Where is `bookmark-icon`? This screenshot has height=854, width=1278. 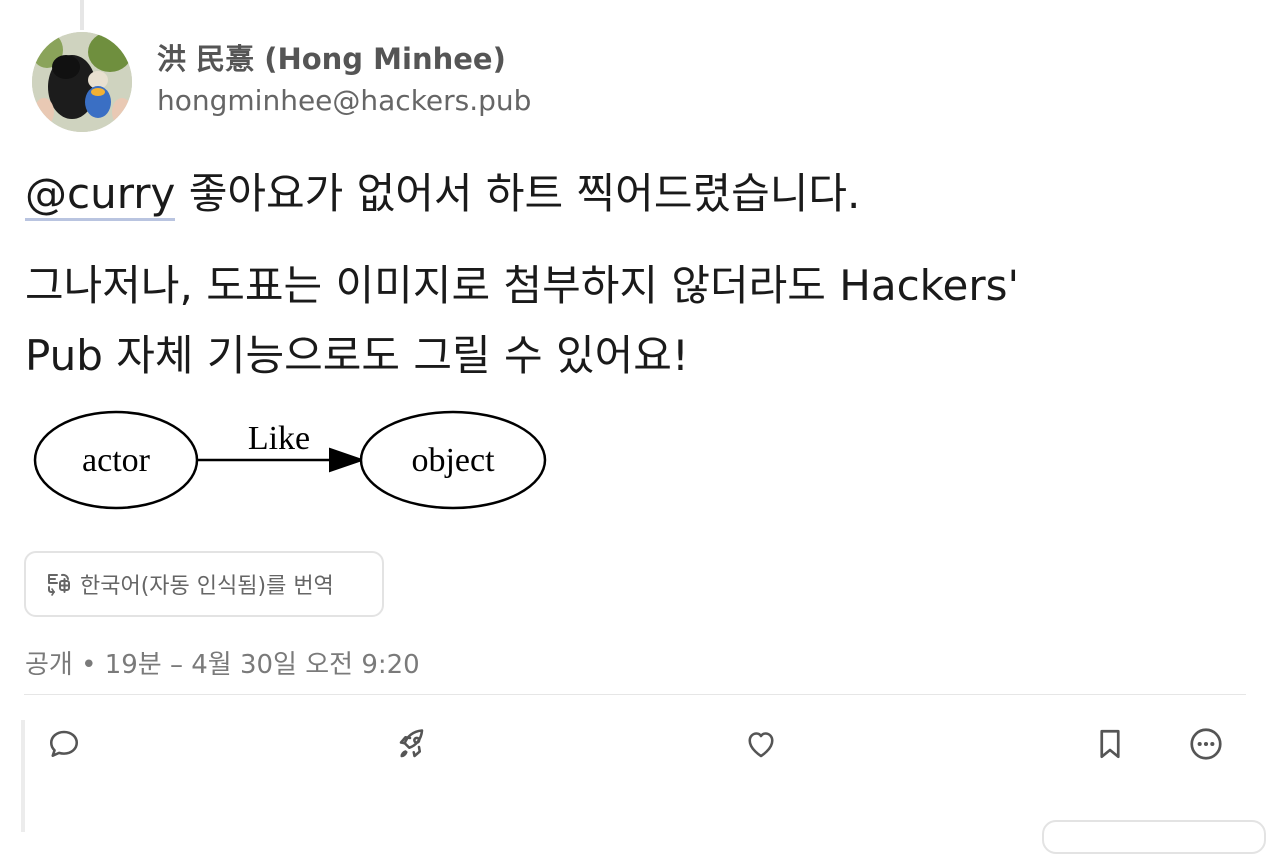 bookmark-icon is located at coordinates (1110, 744).